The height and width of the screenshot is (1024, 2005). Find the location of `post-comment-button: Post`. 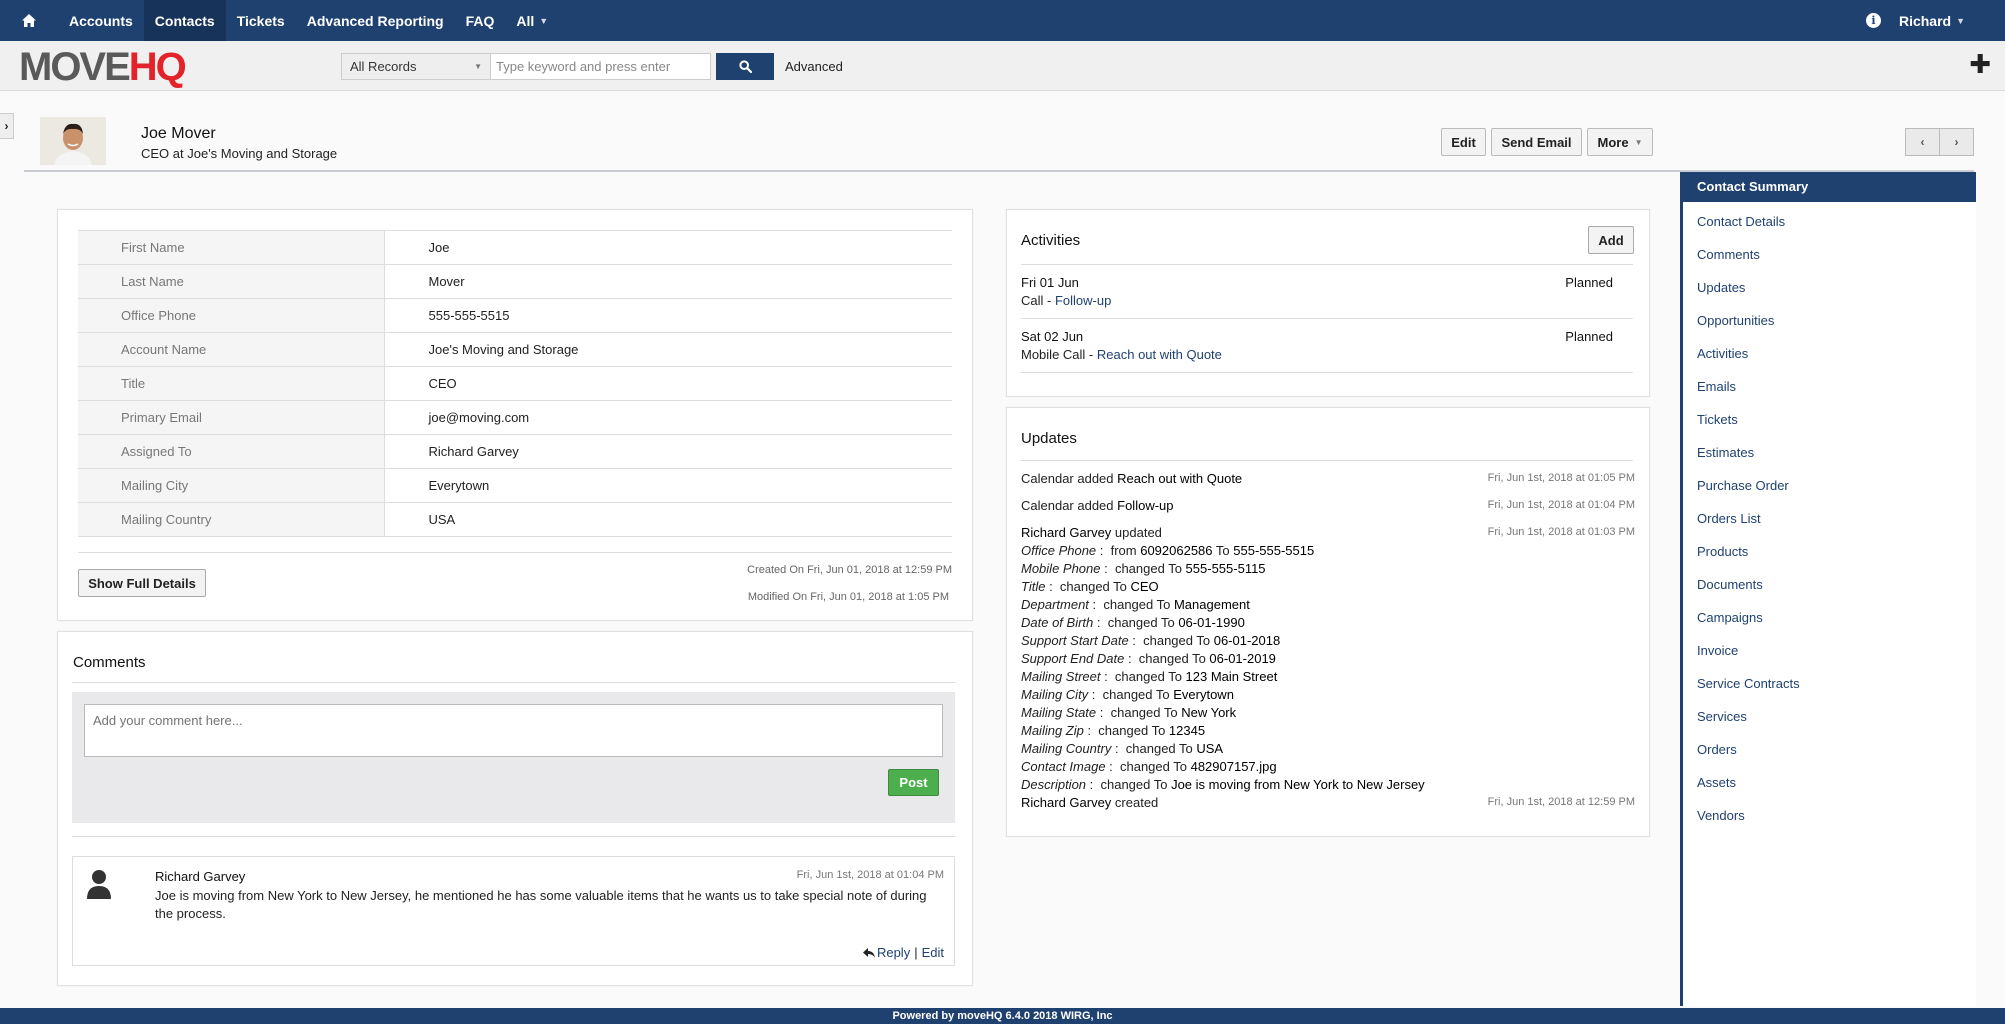

post-comment-button: Post is located at coordinates (913, 782).